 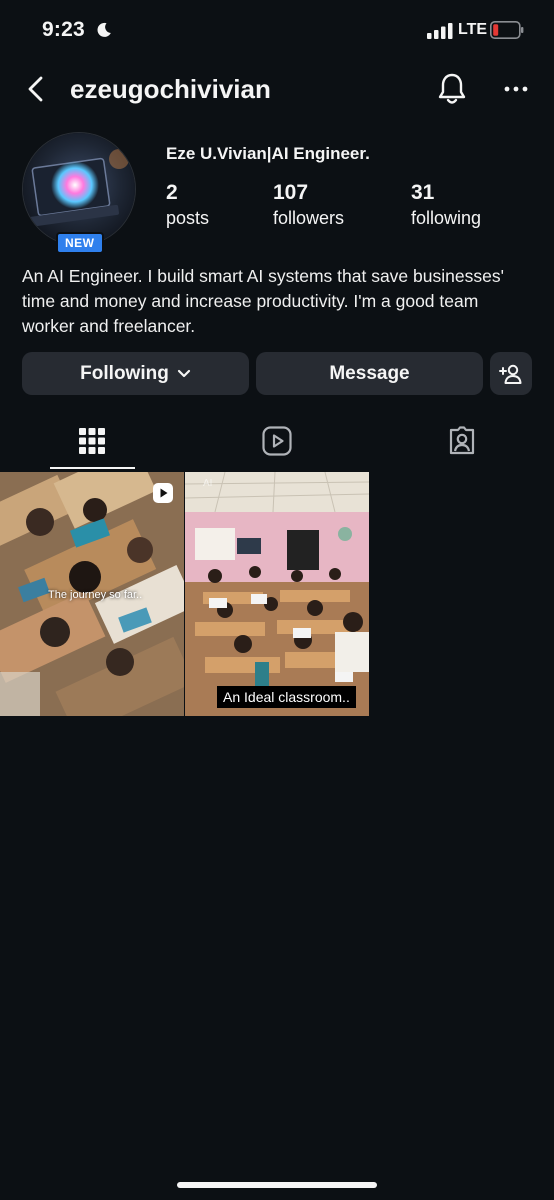 I want to click on avatar-container: NEW, so click(x=80, y=193).